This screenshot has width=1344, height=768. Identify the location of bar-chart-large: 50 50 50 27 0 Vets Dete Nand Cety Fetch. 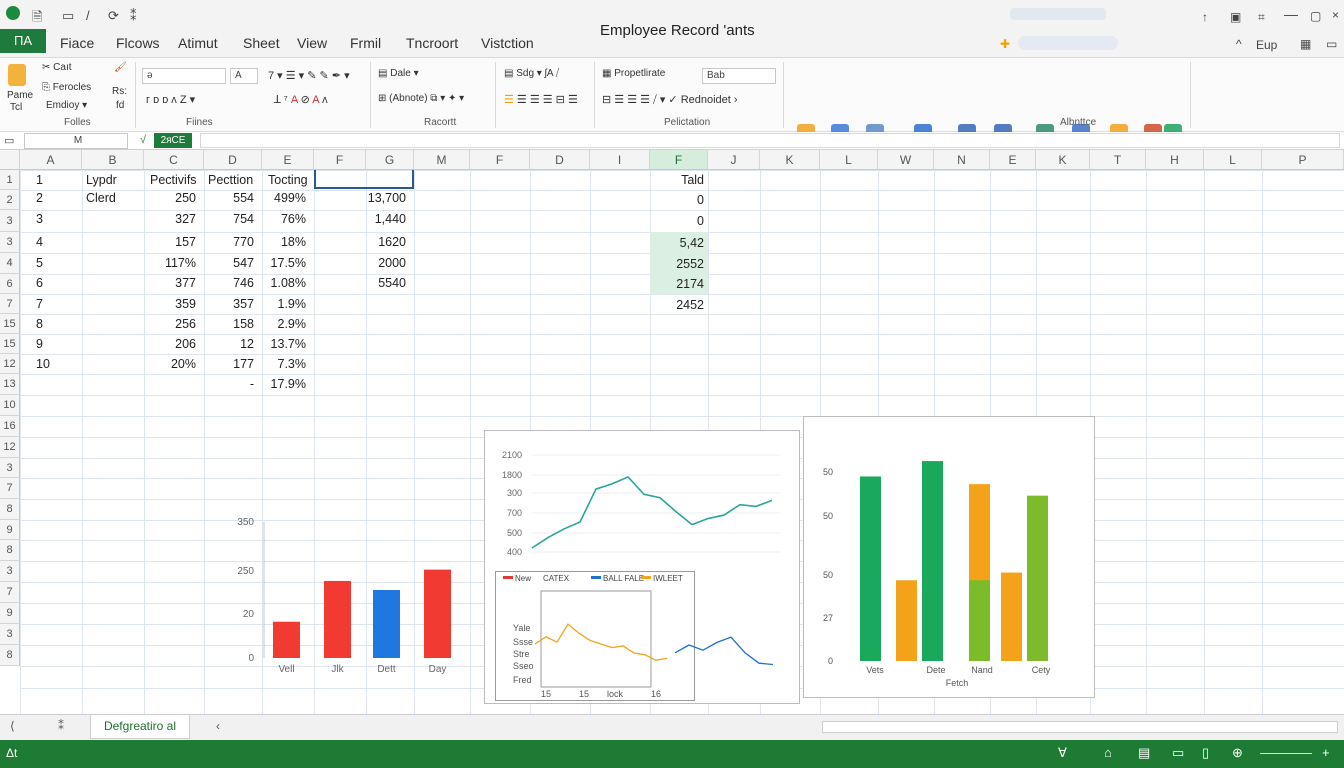
(949, 557).